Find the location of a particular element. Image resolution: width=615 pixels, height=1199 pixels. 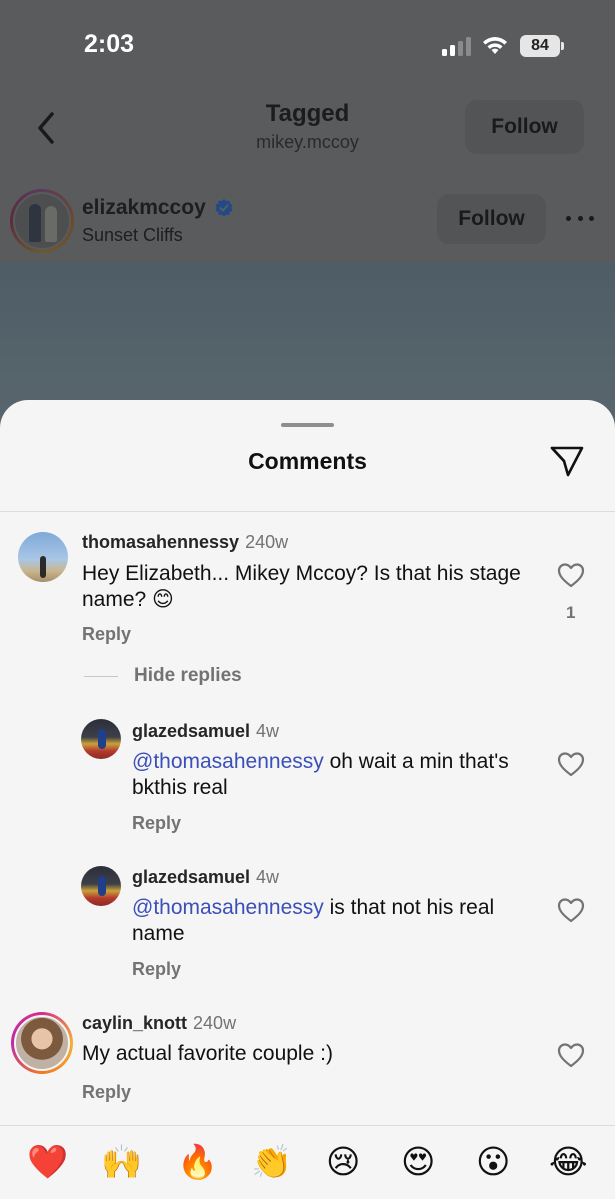

hide-replies-button: Hide replies is located at coordinates (163, 676).